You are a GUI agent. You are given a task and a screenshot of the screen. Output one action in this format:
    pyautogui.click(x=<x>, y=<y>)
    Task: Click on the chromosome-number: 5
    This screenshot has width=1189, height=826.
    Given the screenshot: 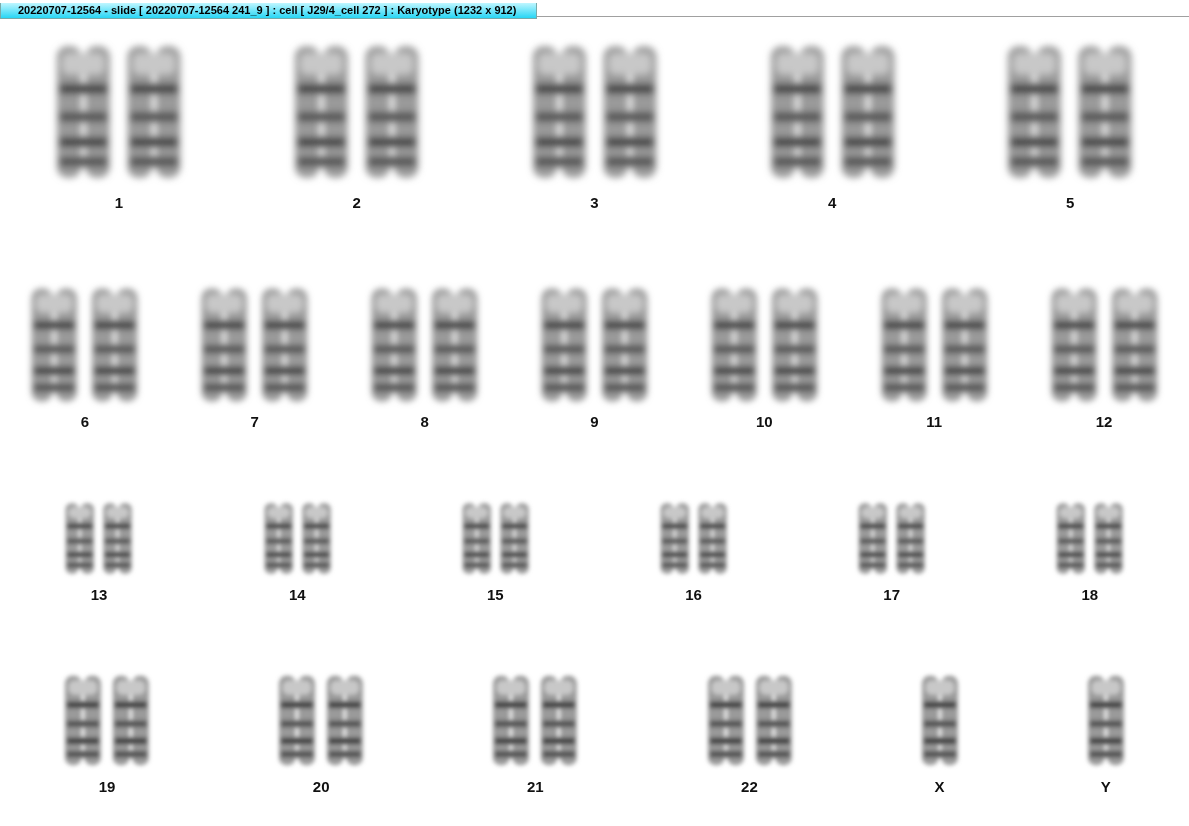 What is the action you would take?
    pyautogui.click(x=1070, y=202)
    